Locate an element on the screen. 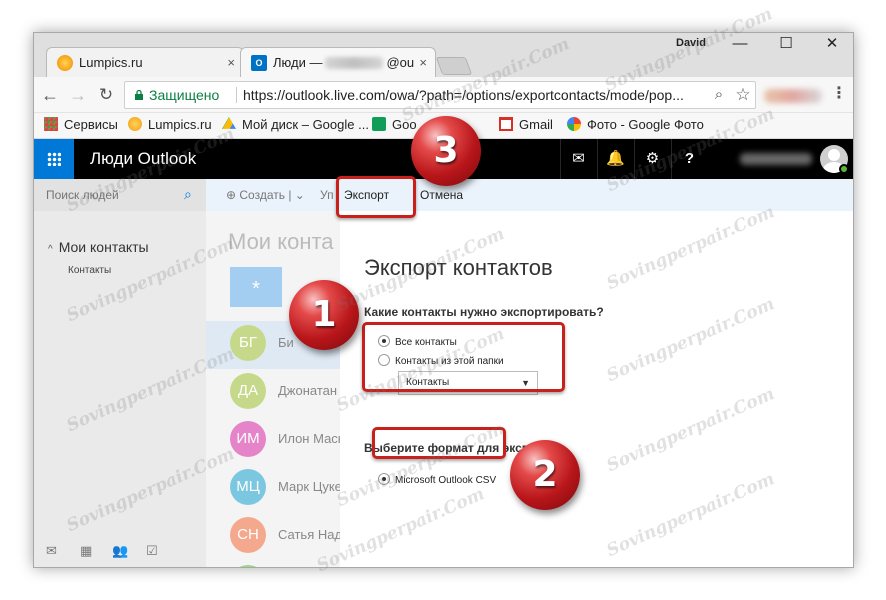 The width and height of the screenshot is (886, 600). maximize-button: ☐ is located at coordinates (786, 45).